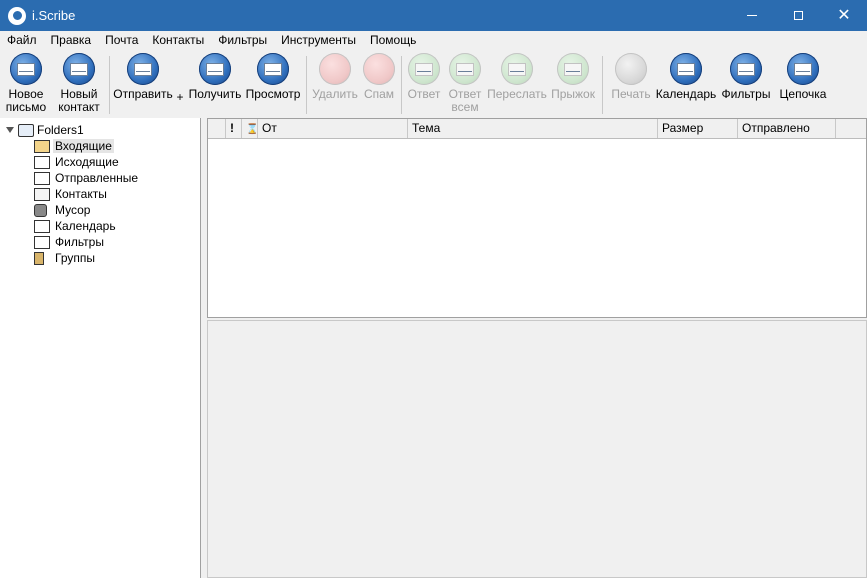  I want to click on folder-outbox: Исходящие, so click(77, 162).